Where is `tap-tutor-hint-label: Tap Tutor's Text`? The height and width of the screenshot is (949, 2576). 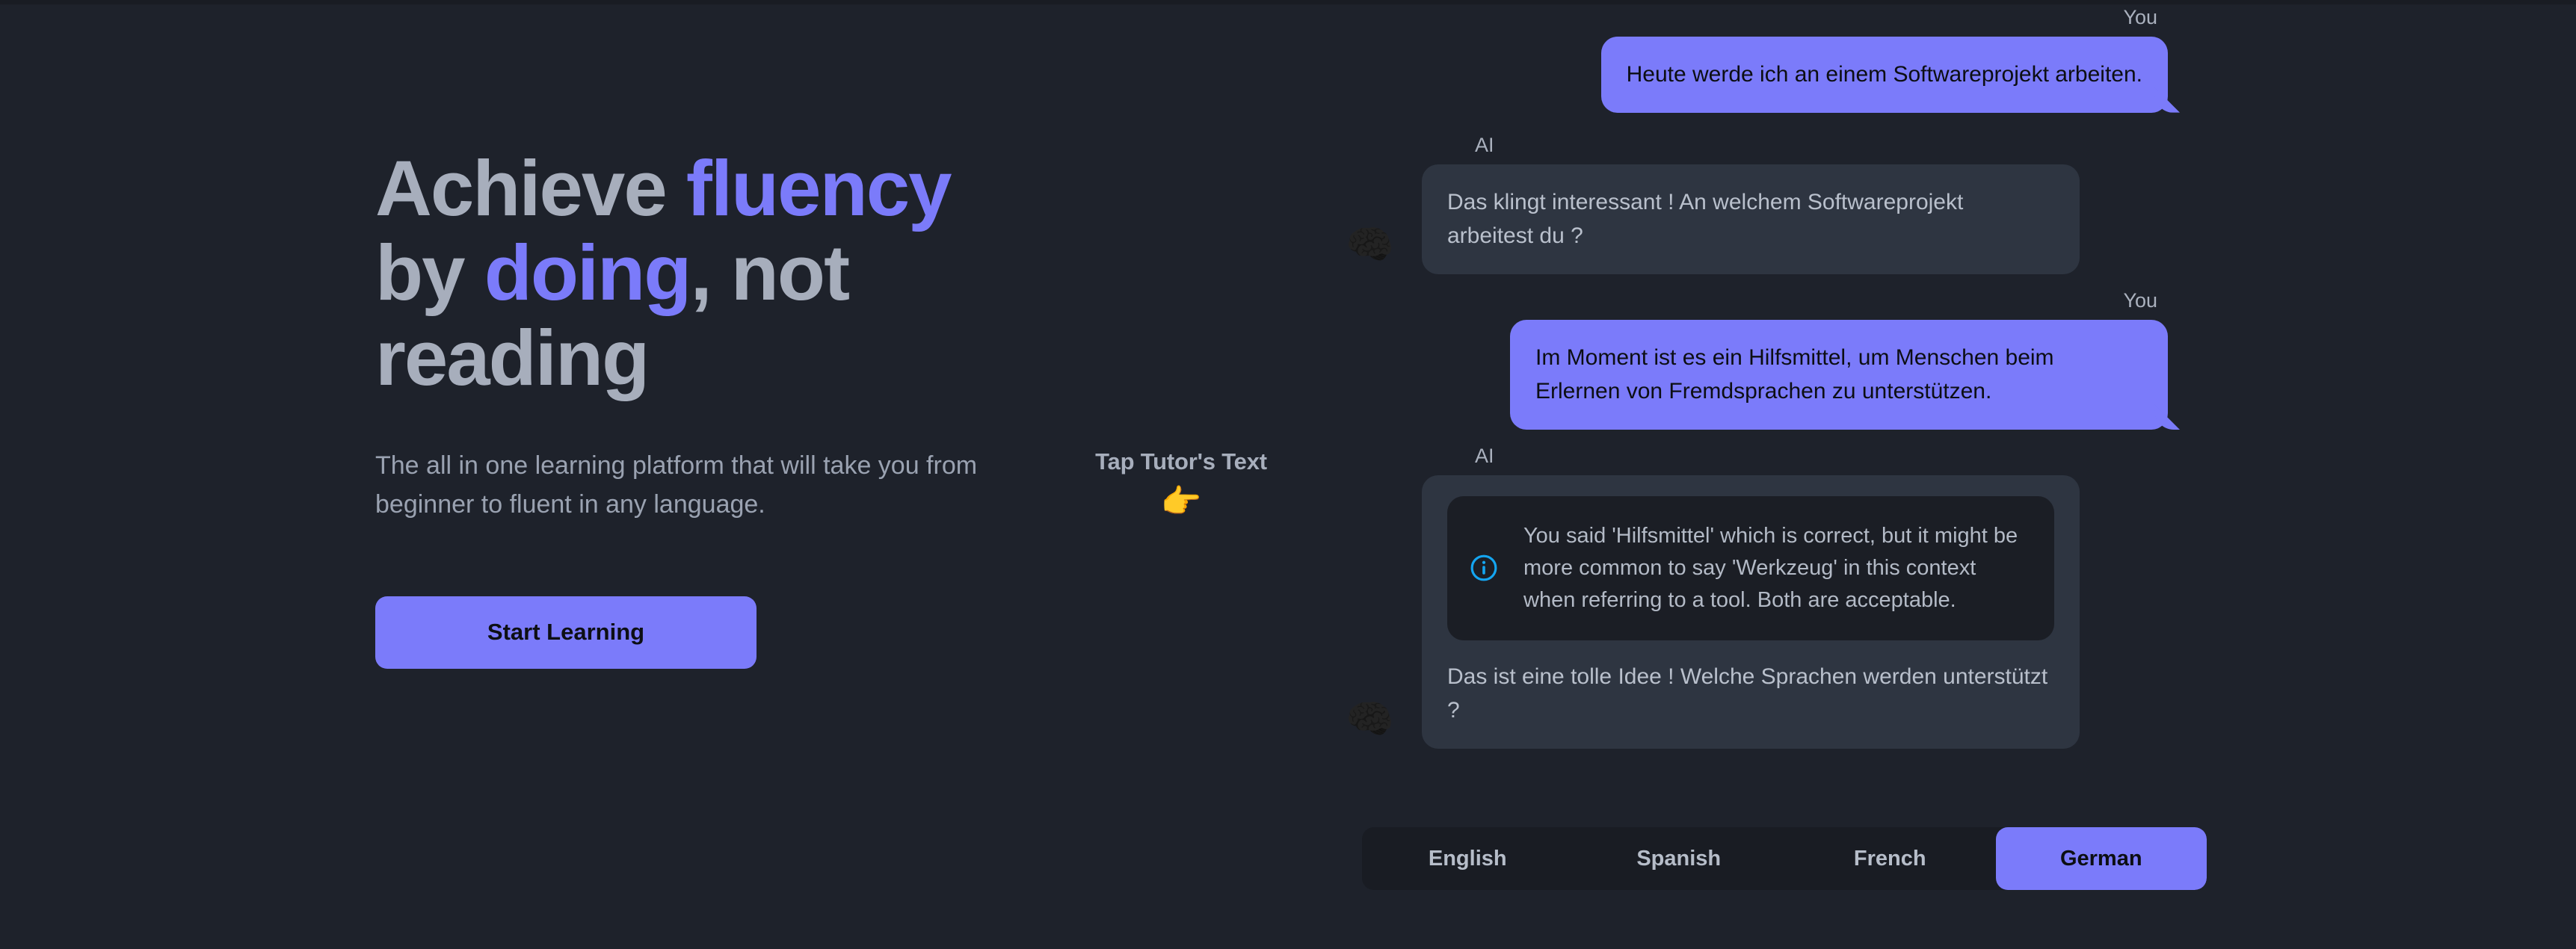 tap-tutor-hint-label: Tap Tutor's Text is located at coordinates (1181, 461).